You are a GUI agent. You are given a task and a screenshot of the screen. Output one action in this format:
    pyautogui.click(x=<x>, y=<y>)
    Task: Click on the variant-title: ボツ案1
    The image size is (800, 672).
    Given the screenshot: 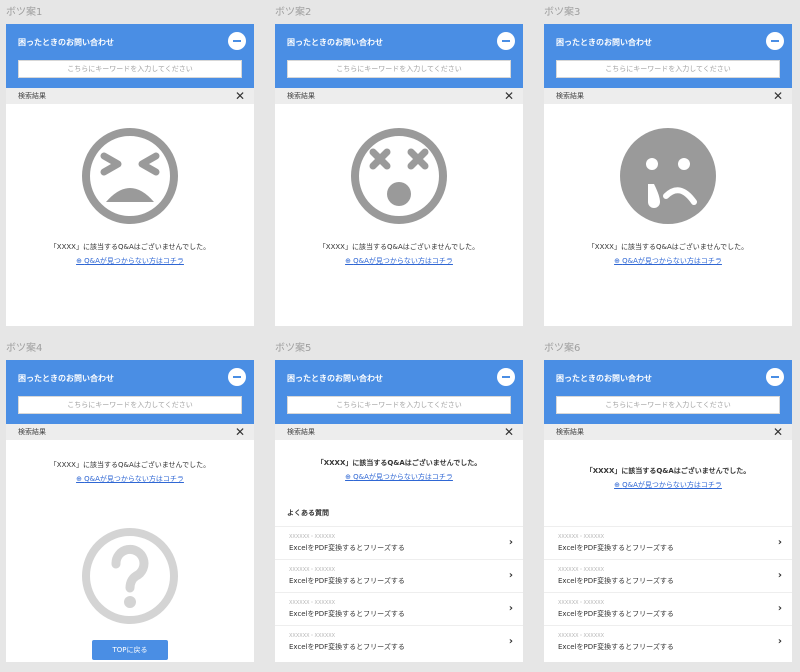 What is the action you would take?
    pyautogui.click(x=24, y=12)
    